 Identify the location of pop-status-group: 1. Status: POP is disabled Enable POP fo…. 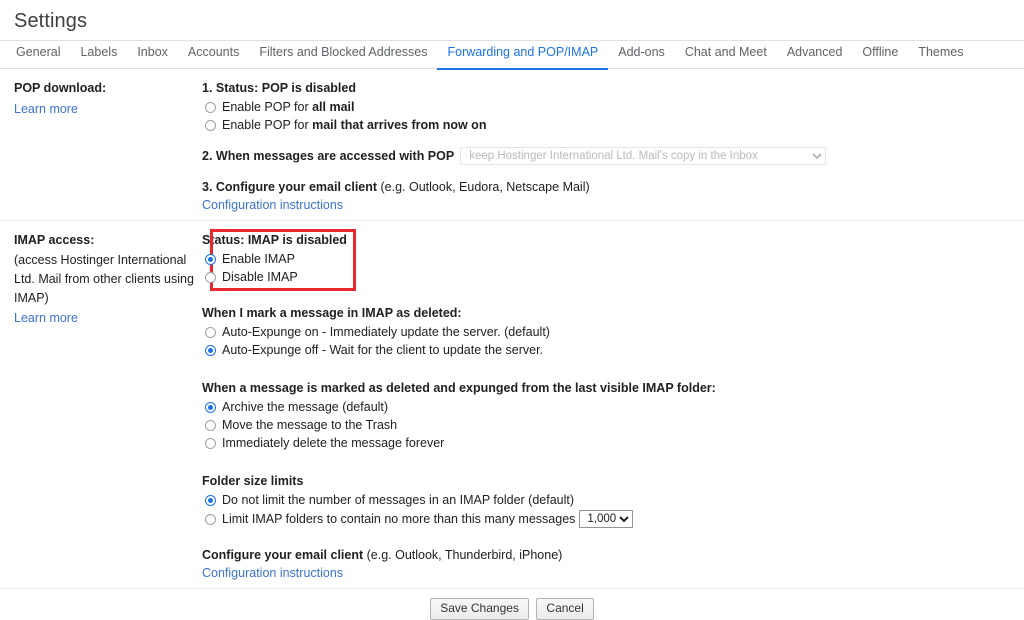
(613, 106).